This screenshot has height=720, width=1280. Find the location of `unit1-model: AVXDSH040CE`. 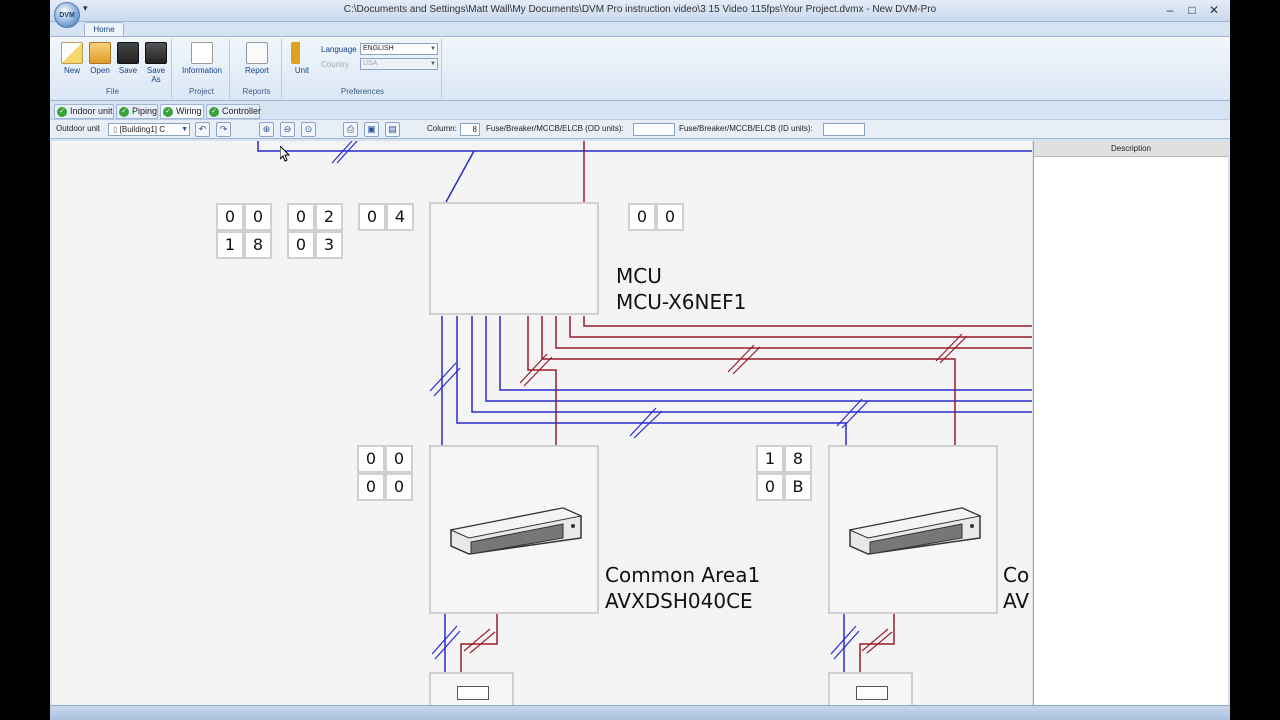

unit1-model: AVXDSH040CE is located at coordinates (679, 601).